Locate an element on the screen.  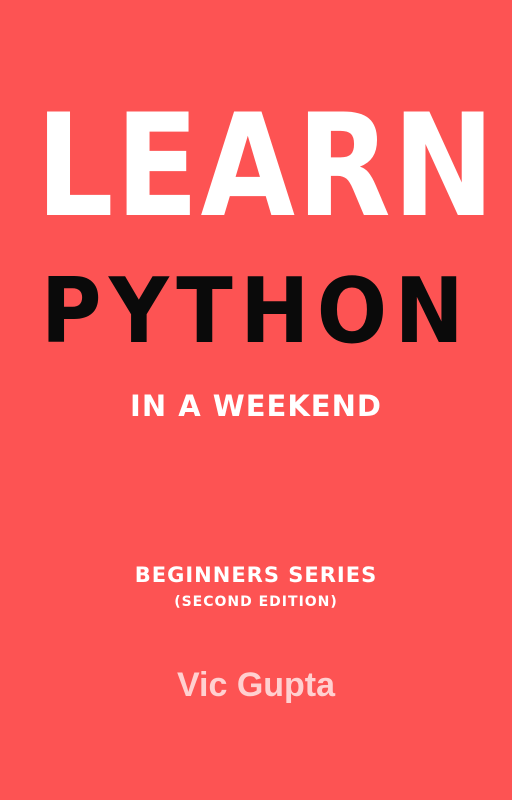
edition-label: (SECOND EDITION) is located at coordinates (256, 602).